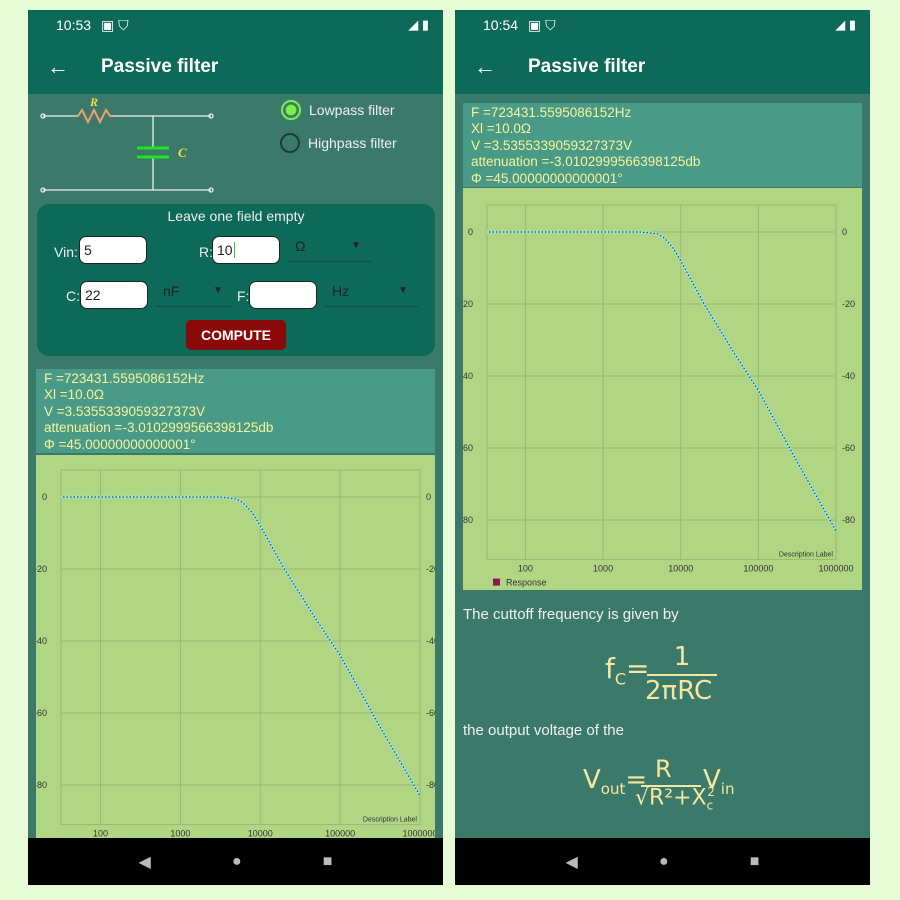 This screenshot has width=900, height=900. Describe the element at coordinates (95, 116) in the screenshot. I see `resistor-symbol` at that location.